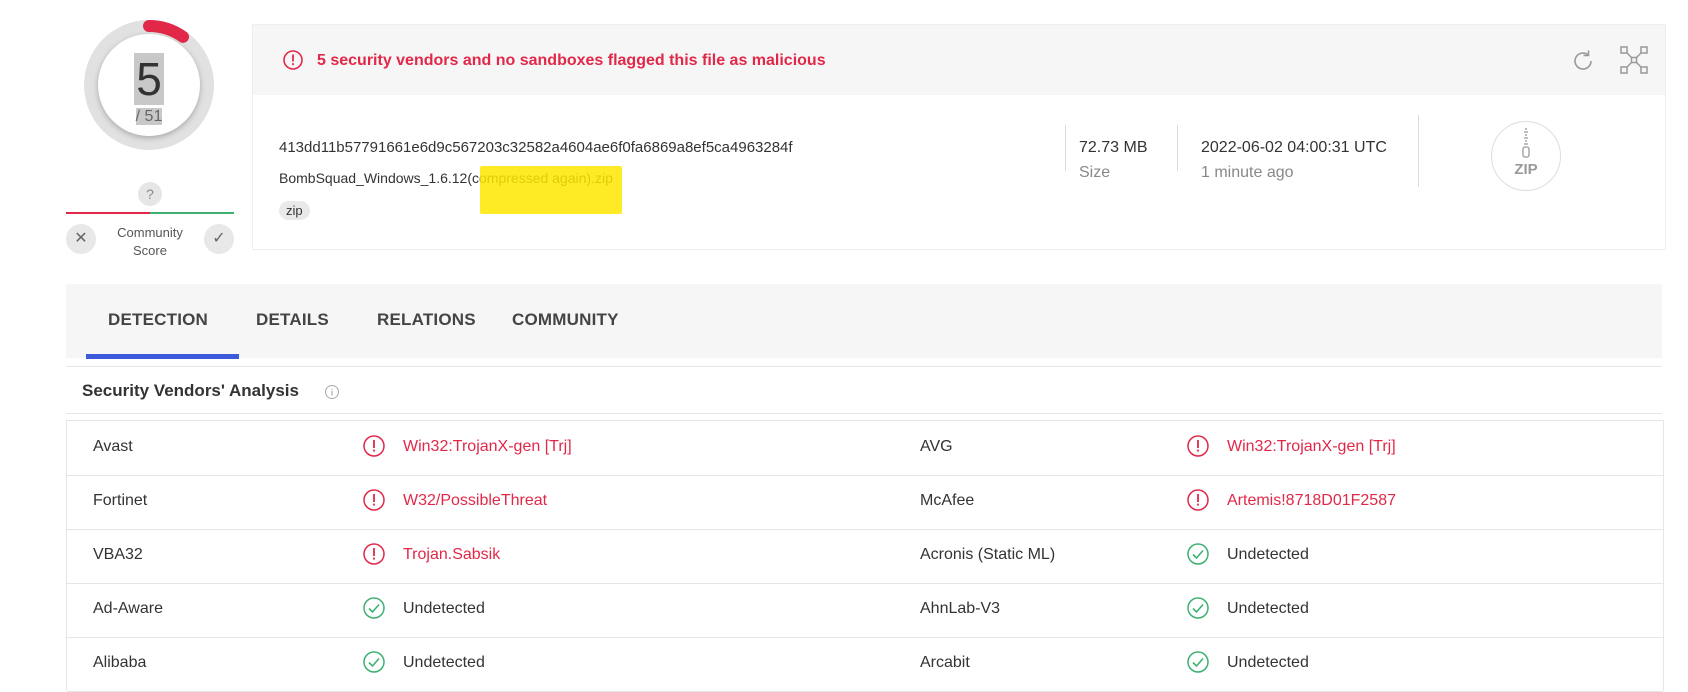 The width and height of the screenshot is (1688, 692). Describe the element at coordinates (451, 555) in the screenshot. I see `vendor-result: Trojan.Sabsik` at that location.